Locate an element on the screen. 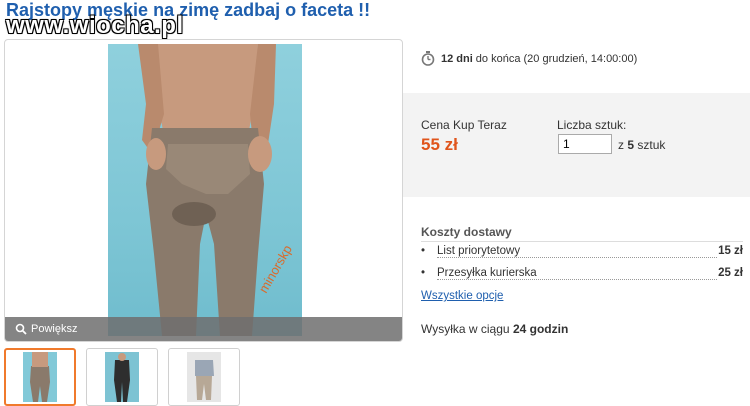  stopwatch-icon is located at coordinates (428, 58).